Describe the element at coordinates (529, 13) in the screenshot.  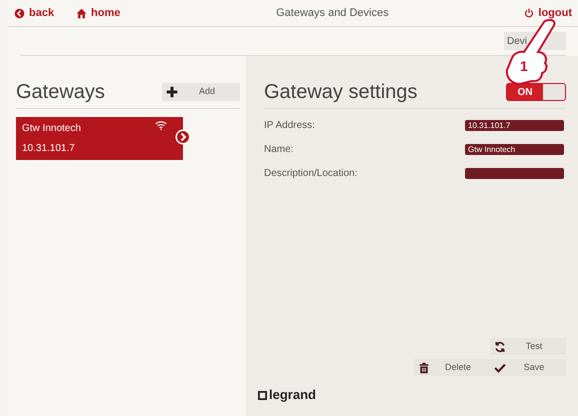
I see `power-icon` at that location.